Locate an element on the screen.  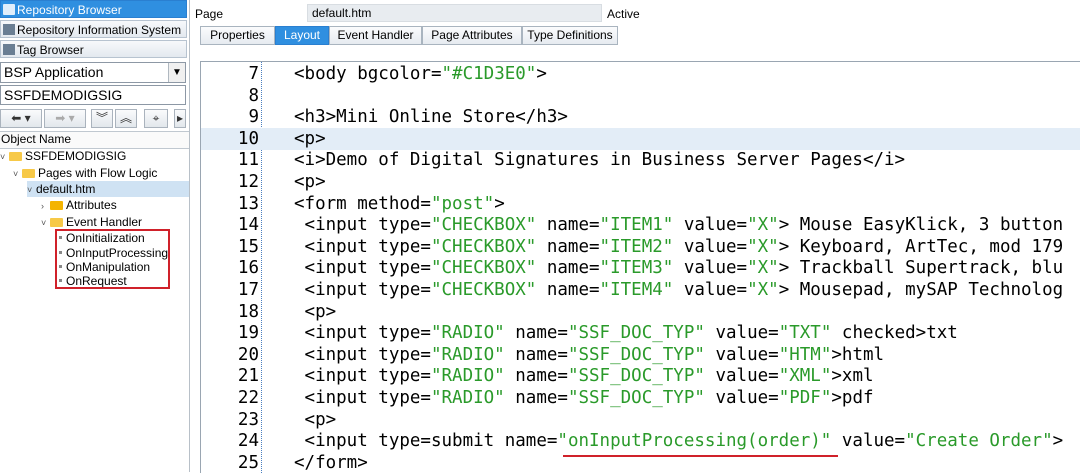
tree-node-event-handler: ˅ Event Handler is located at coordinates (91, 222).